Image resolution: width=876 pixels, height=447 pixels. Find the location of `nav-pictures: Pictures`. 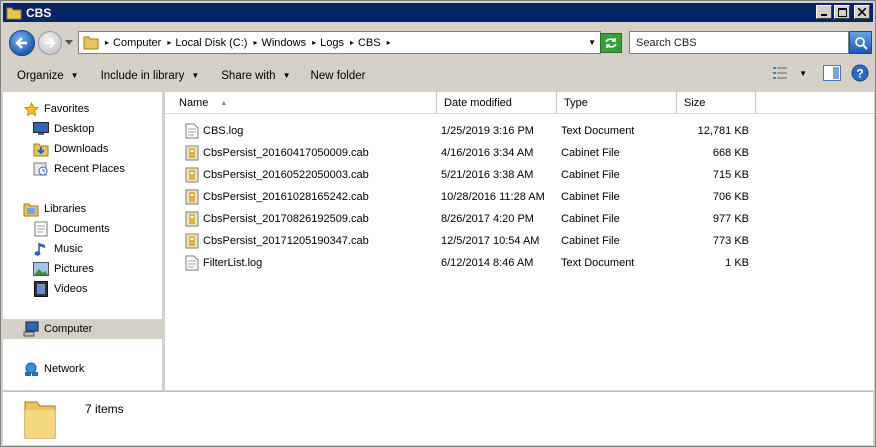

nav-pictures: Pictures is located at coordinates (83, 269).